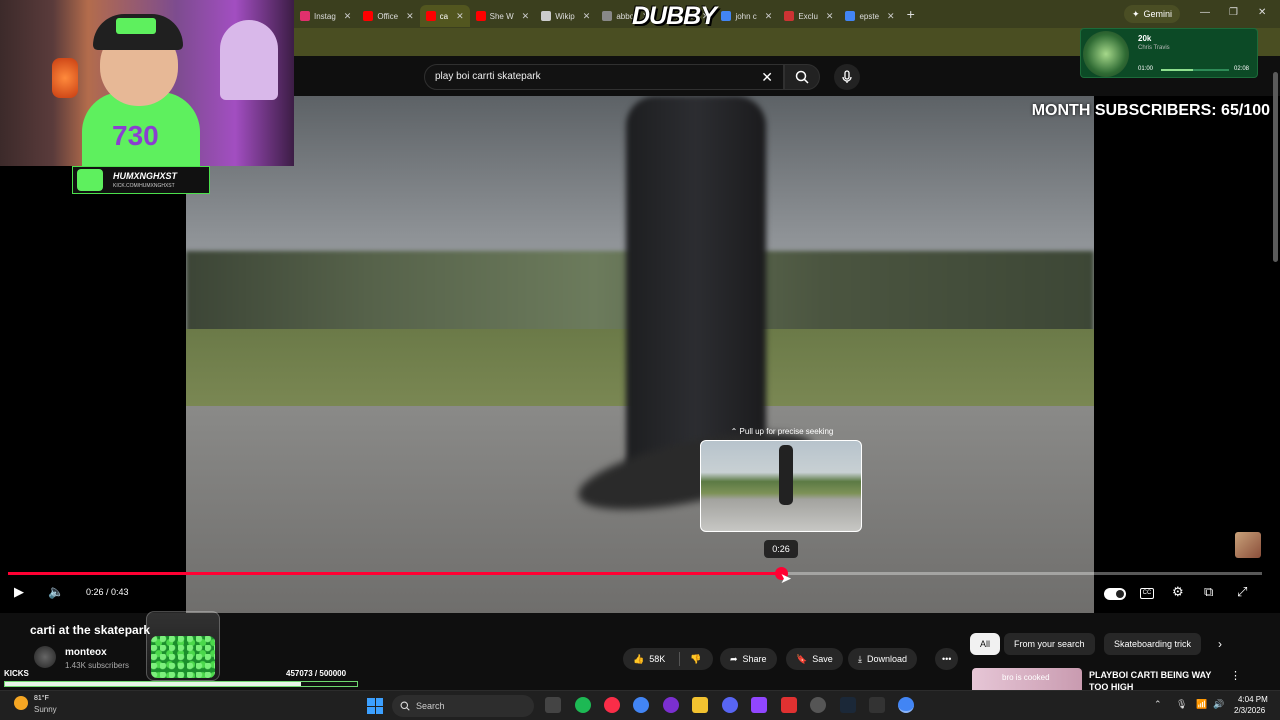 The height and width of the screenshot is (720, 1280). Describe the element at coordinates (746, 16) in the screenshot. I see `browser-tab: john c ✕` at that location.